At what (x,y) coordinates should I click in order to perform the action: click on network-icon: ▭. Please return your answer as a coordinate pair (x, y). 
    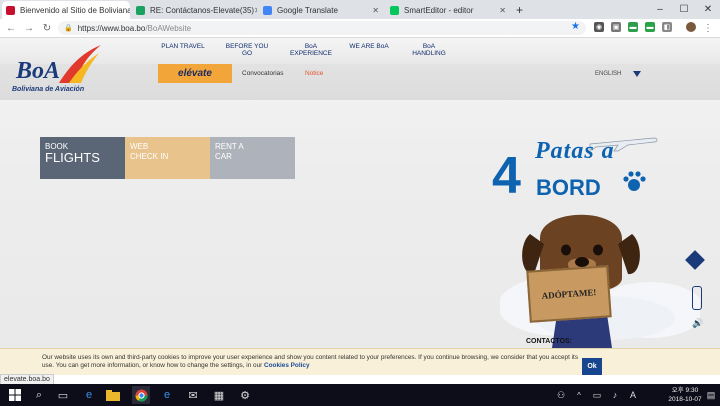
    Looking at the image, I should click on (597, 395).